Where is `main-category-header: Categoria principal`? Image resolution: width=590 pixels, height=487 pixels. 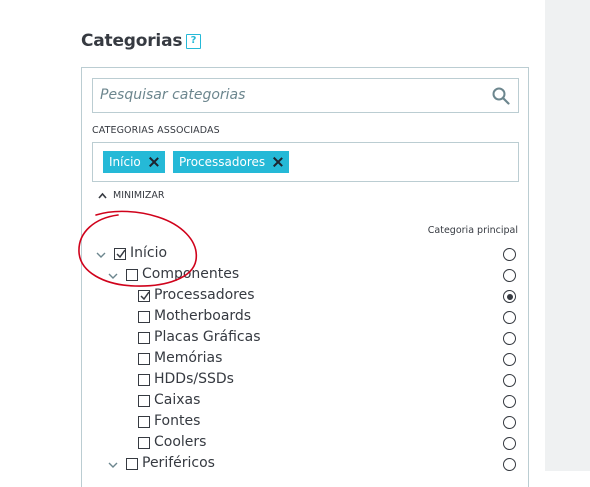 main-category-header: Categoria principal is located at coordinates (472, 230).